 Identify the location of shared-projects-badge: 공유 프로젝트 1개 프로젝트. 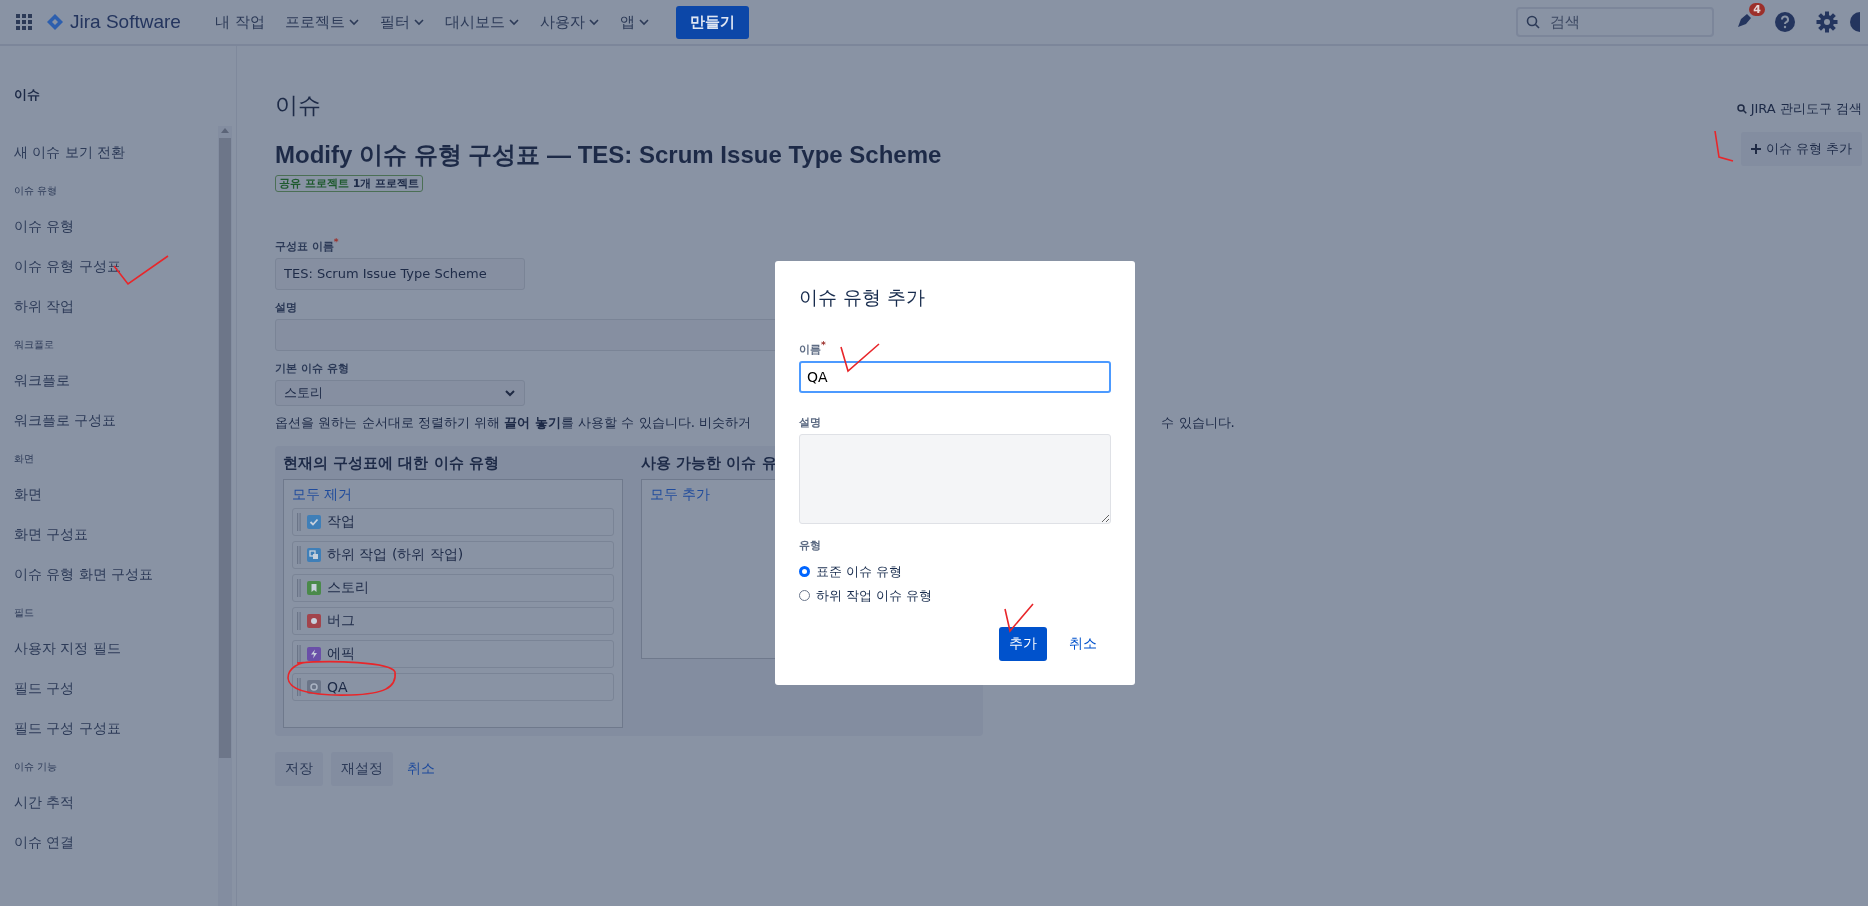
(349, 183).